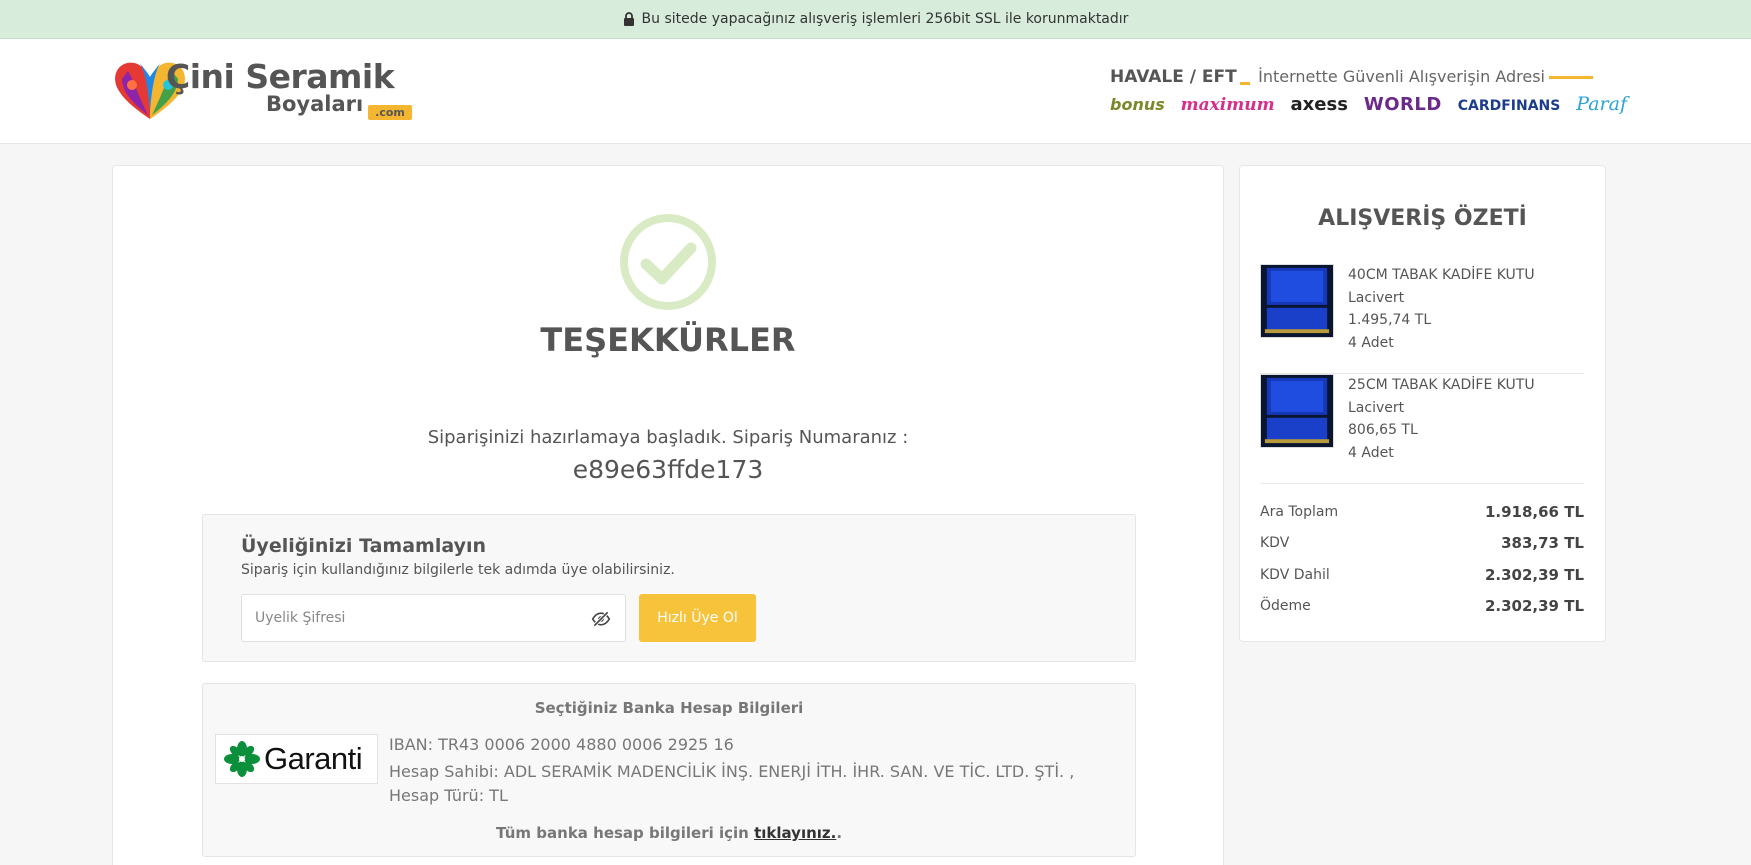 The height and width of the screenshot is (865, 1751). I want to click on vat-row: KDV 383,73 TL, so click(1422, 543).